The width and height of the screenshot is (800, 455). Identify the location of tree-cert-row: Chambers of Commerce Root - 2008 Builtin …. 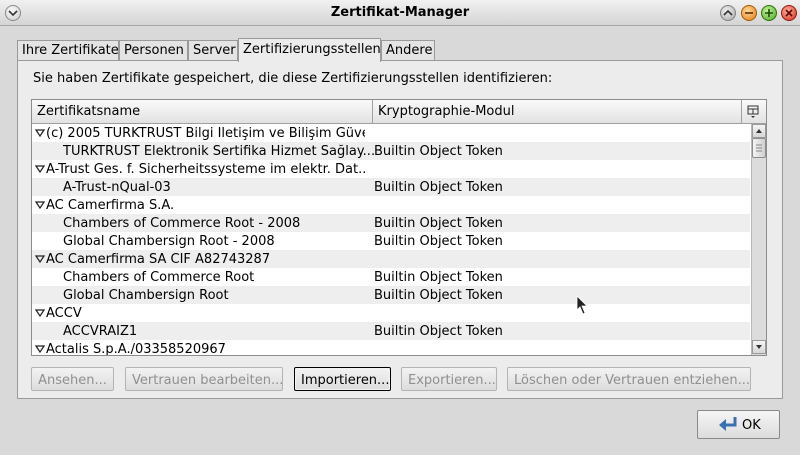
(391, 223).